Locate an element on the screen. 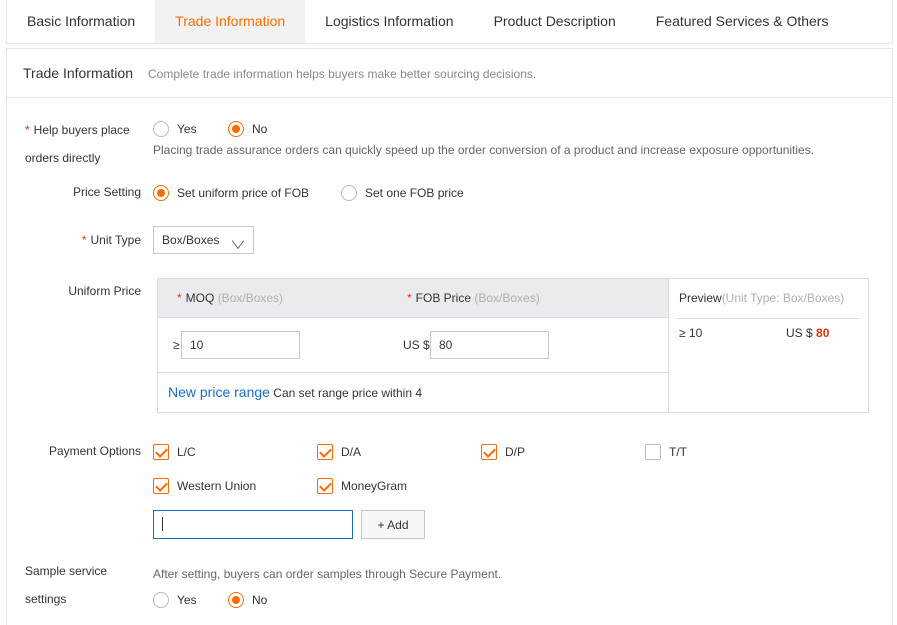  checkbox-label: Western Union is located at coordinates (217, 486).